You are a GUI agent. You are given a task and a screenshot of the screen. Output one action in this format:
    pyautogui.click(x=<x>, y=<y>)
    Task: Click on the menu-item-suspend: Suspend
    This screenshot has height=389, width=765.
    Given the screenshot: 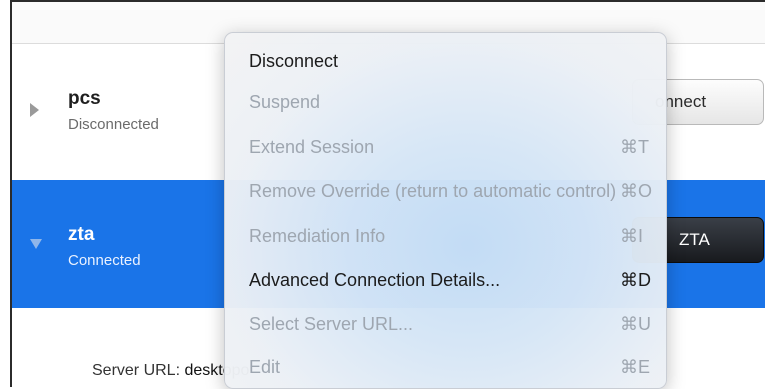 What is the action you would take?
    pyautogui.click(x=452, y=104)
    